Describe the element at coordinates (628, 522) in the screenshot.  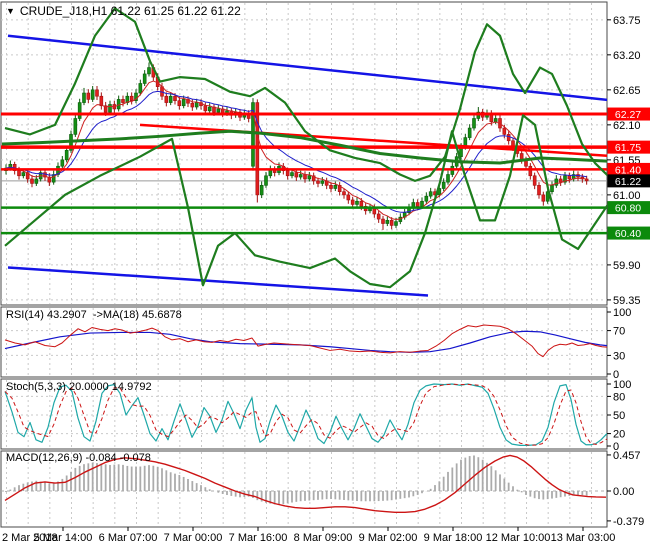
I see `svg-text: -0.379` at that location.